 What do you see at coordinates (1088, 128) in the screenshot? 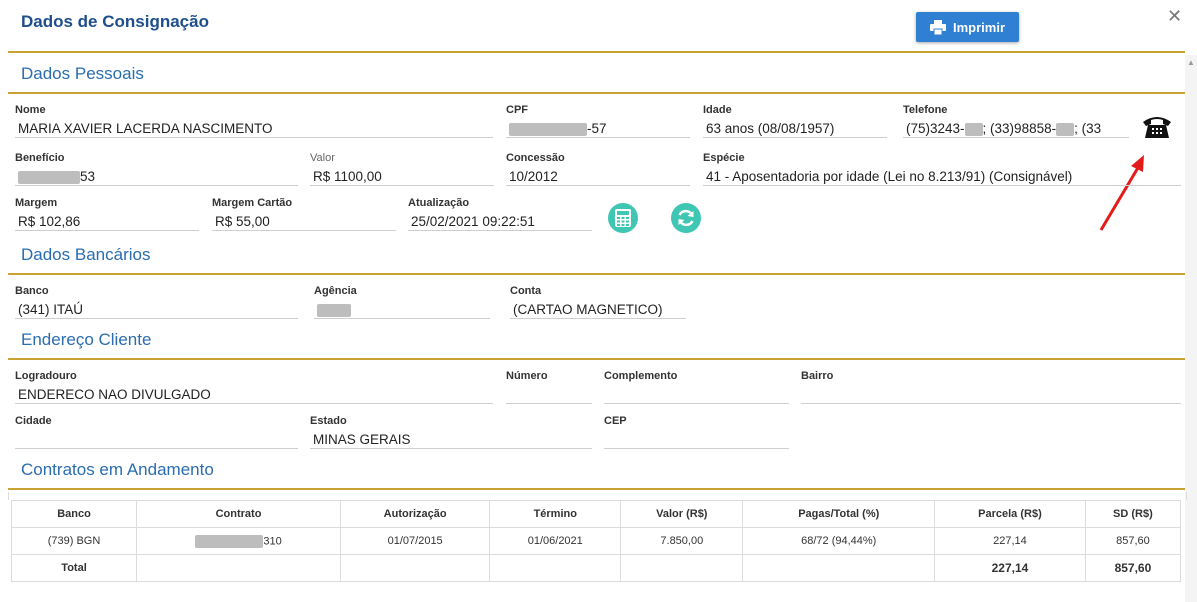
I see `tel-part: ; (33` at bounding box center [1088, 128].